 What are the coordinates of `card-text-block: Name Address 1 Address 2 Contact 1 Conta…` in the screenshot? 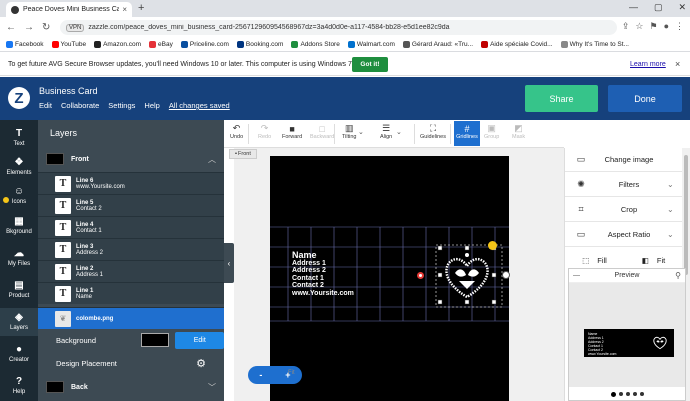 It's located at (323, 274).